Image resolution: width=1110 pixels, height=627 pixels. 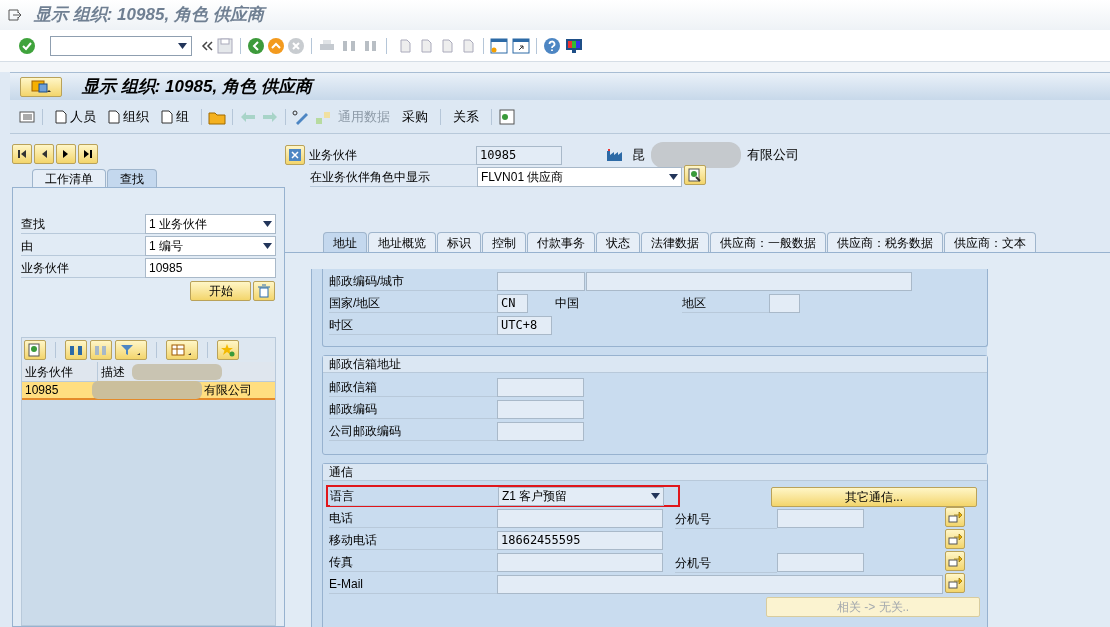 What do you see at coordinates (541, 281) in the screenshot?
I see `postal-code-field` at bounding box center [541, 281].